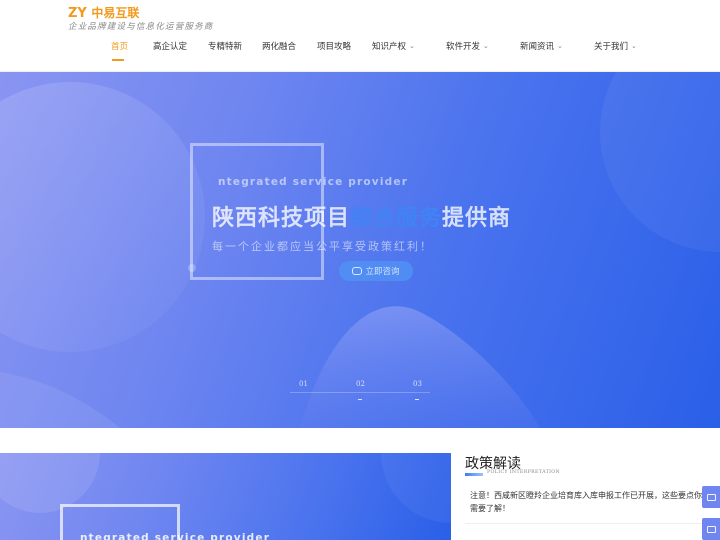  What do you see at coordinates (322, 246) in the screenshot?
I see `hero-description: 每一个企业都应当公平享受政策红利！` at bounding box center [322, 246].